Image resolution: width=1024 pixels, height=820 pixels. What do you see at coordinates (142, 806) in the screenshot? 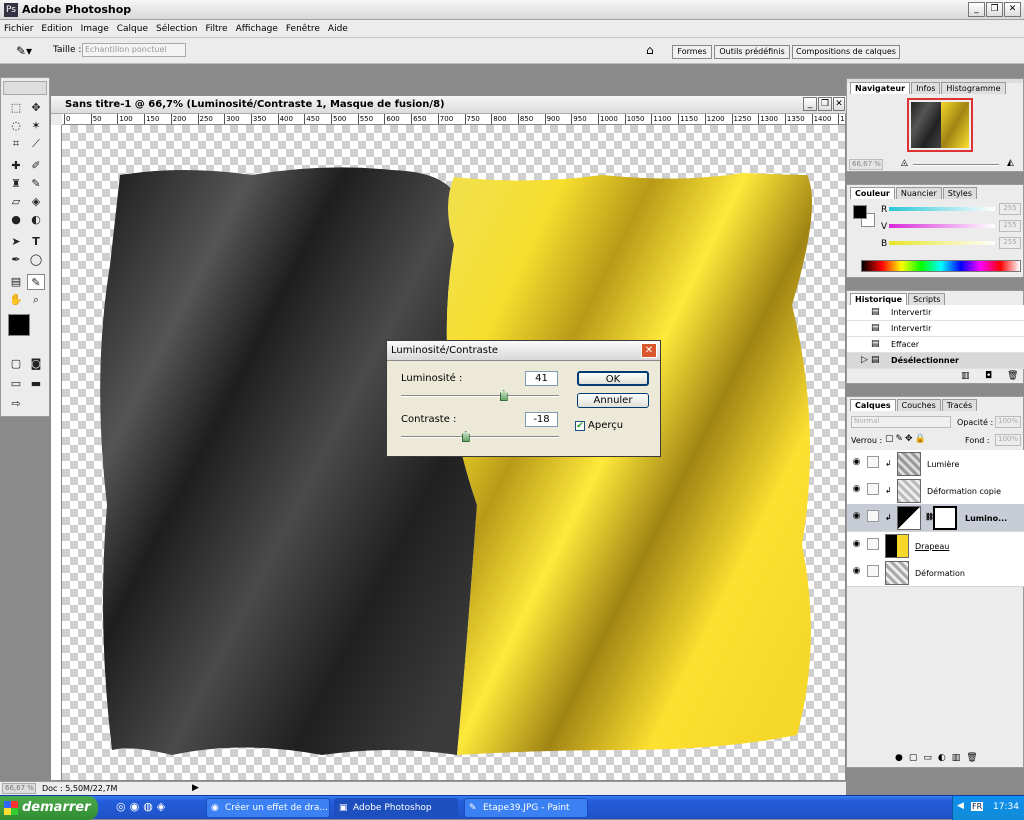
I see `quicklaunch-icons: ◎◉◍◈` at bounding box center [142, 806].